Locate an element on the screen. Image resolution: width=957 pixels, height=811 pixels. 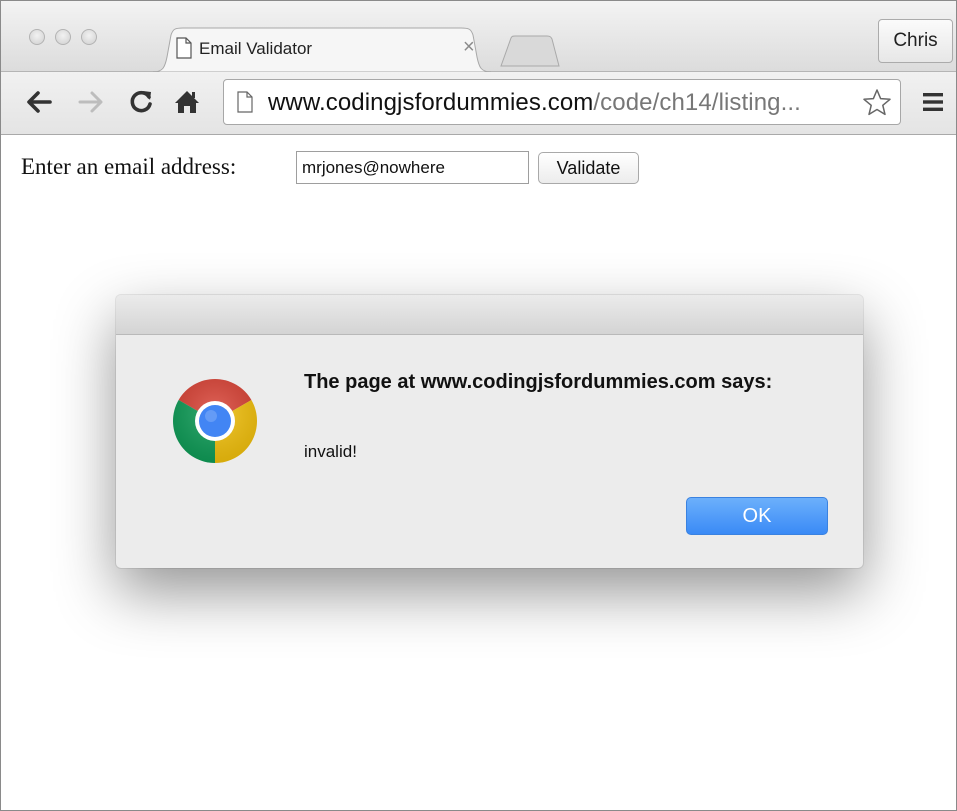
menu-icon is located at coordinates (933, 102).